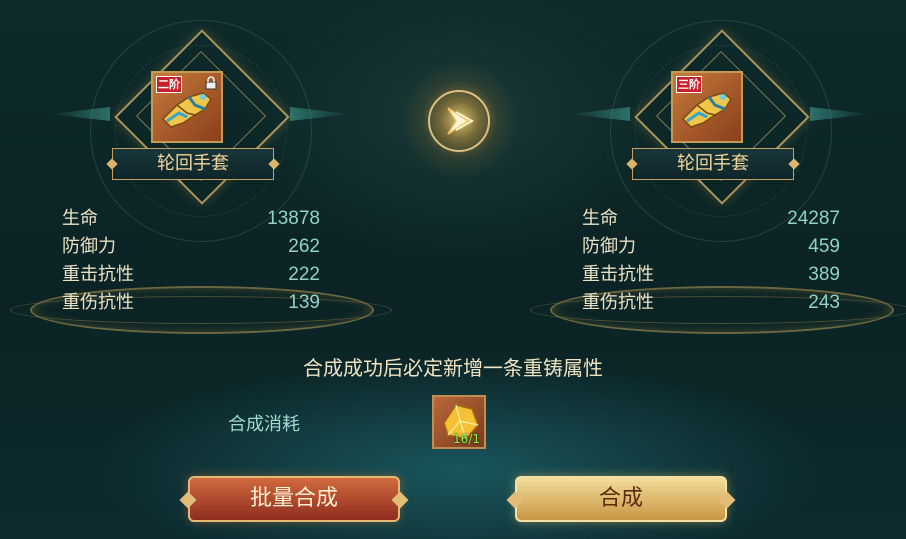  I want to click on stat-row: 生命 13878, so click(191, 219).